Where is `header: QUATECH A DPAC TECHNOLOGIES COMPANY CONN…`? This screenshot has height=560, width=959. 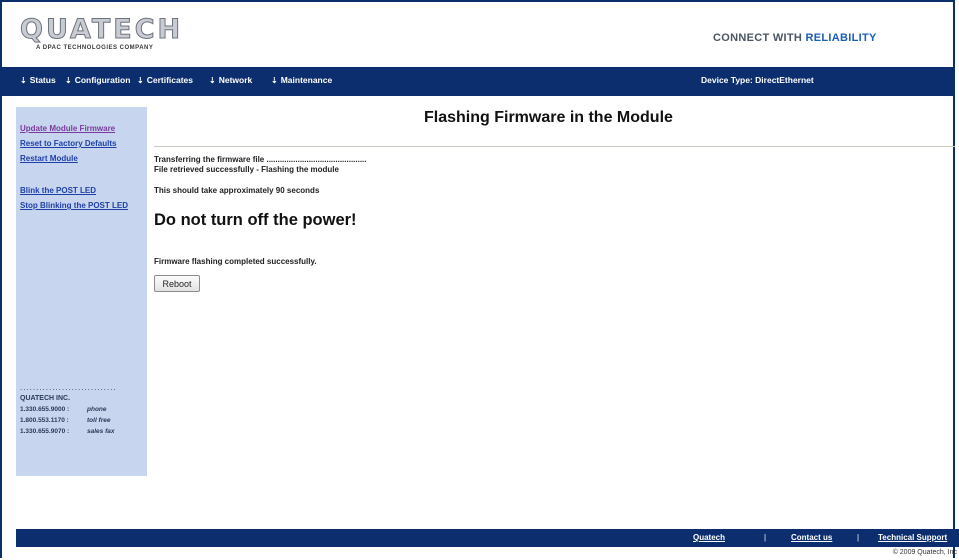 header: QUATECH A DPAC TECHNOLOGIES COMPANY CONN… is located at coordinates (477, 34).